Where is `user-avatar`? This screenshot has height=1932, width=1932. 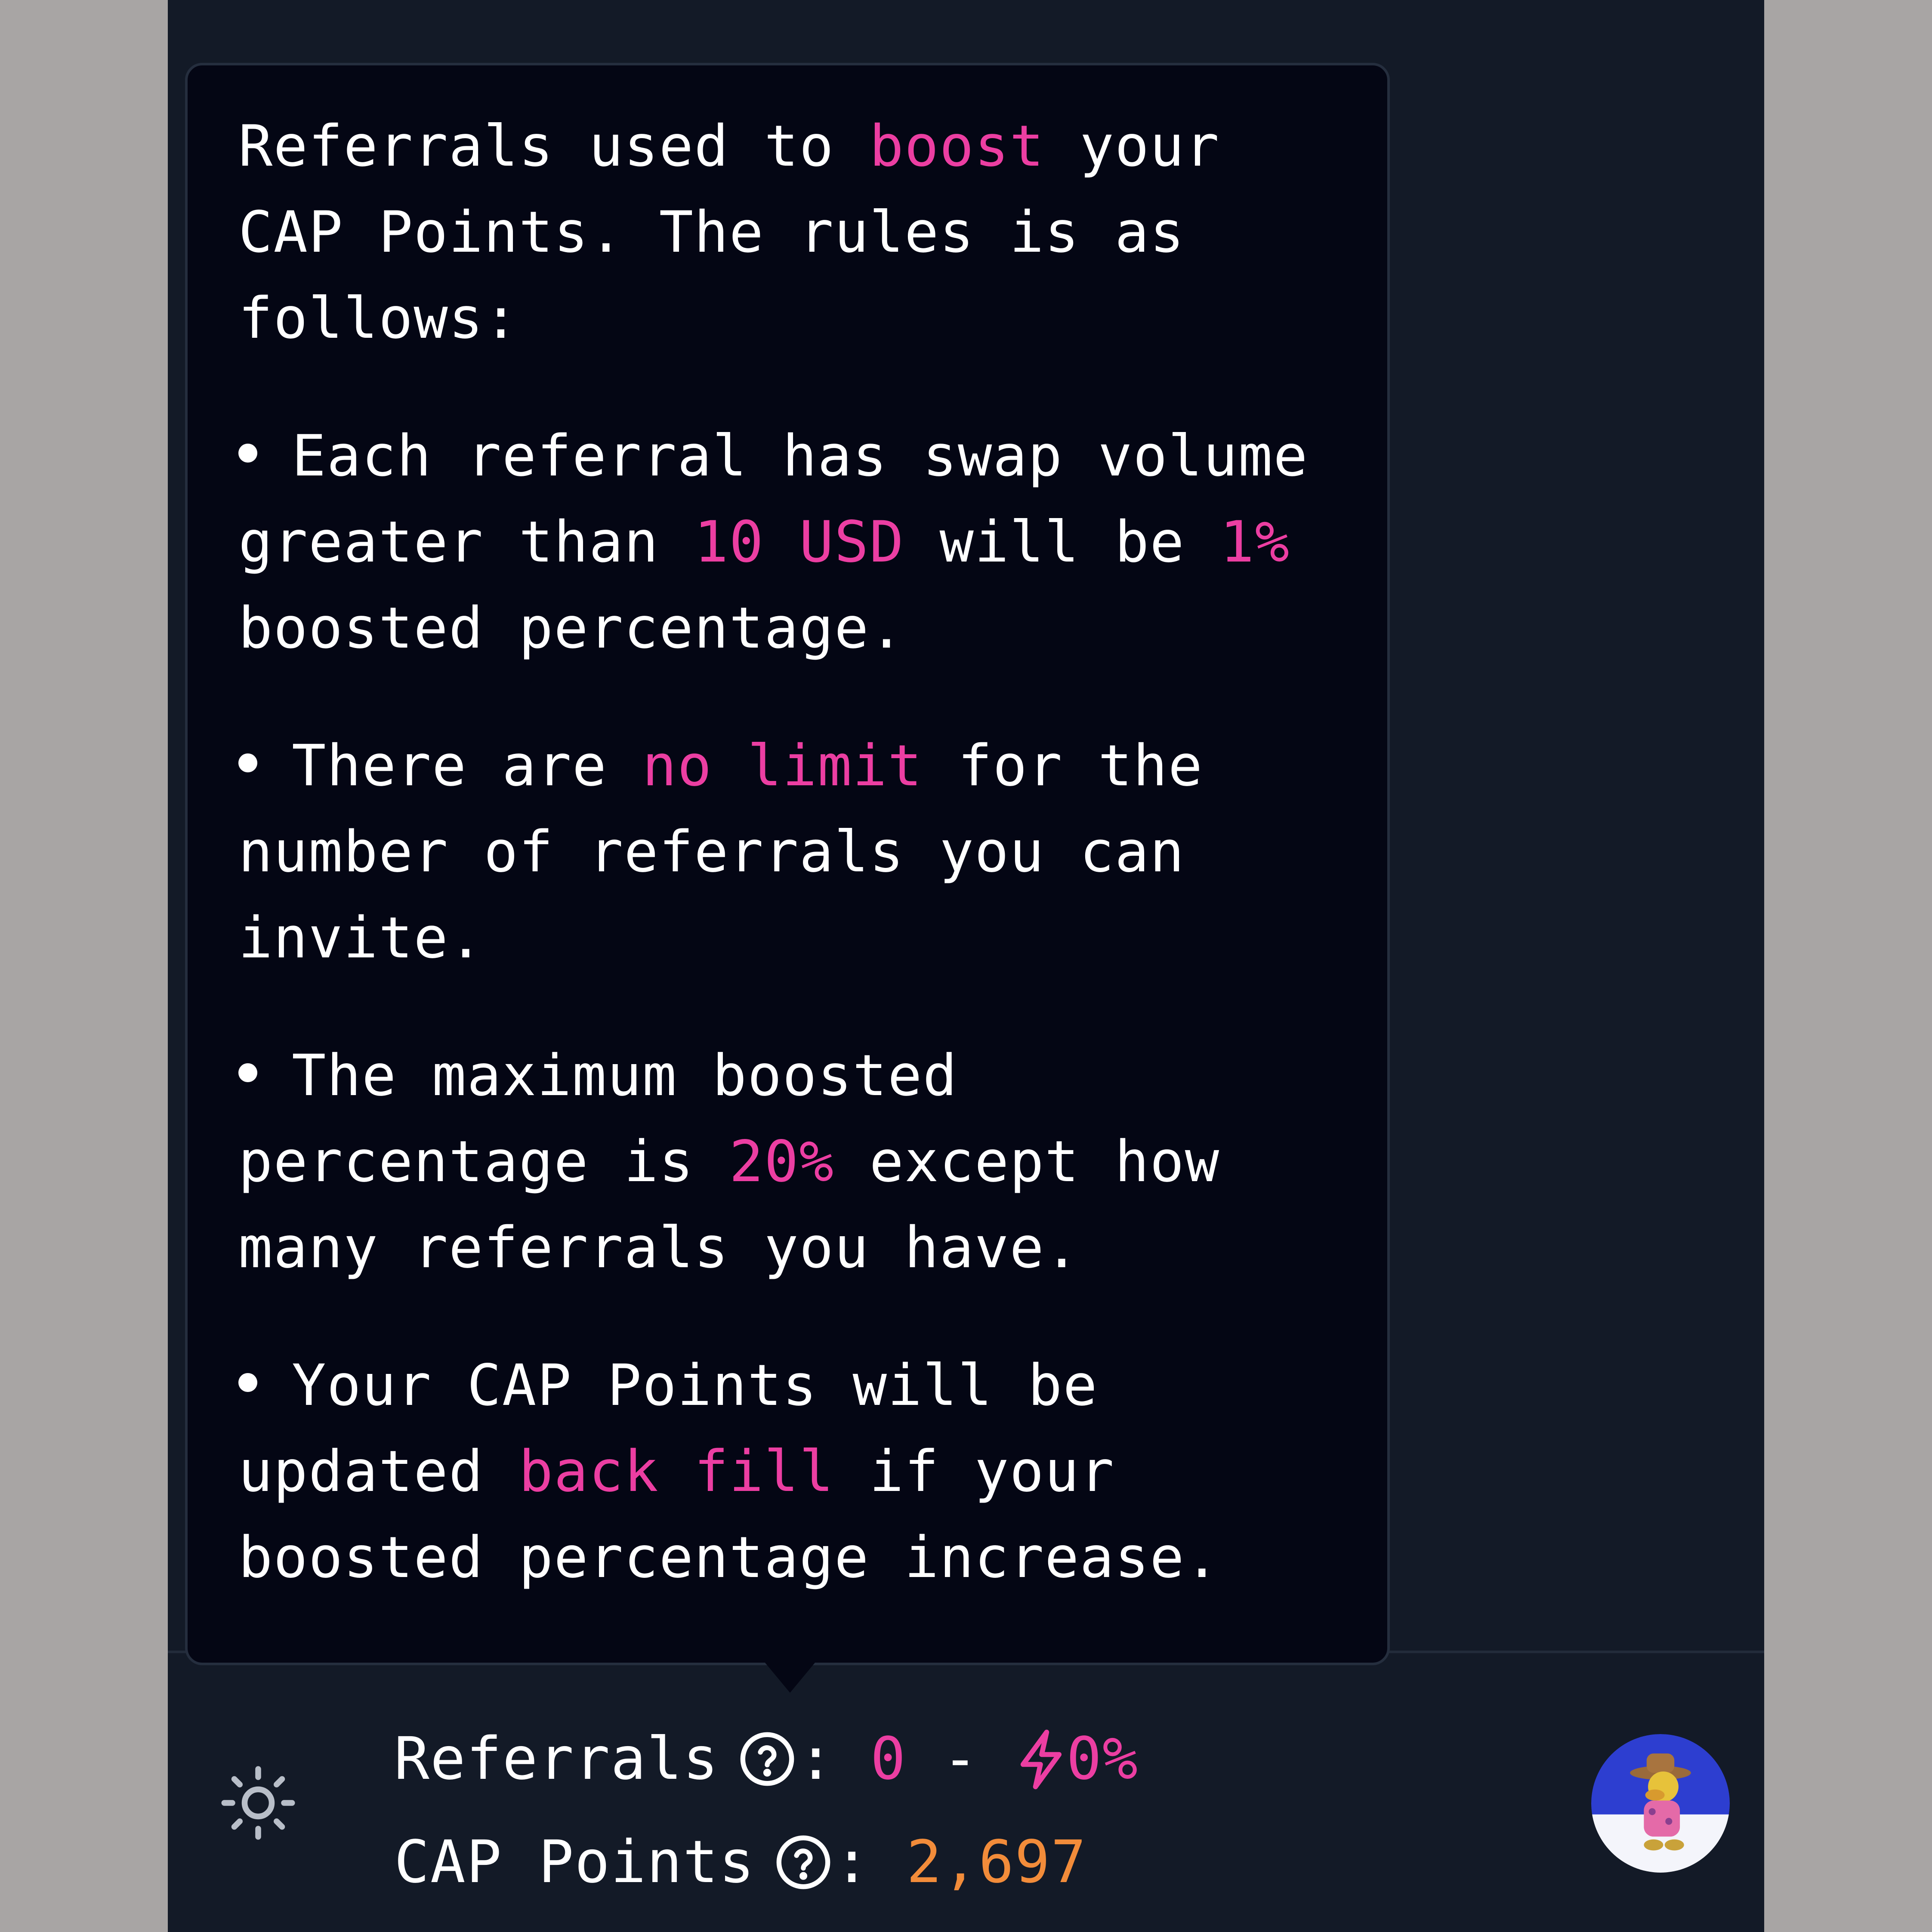 user-avatar is located at coordinates (1660, 1803).